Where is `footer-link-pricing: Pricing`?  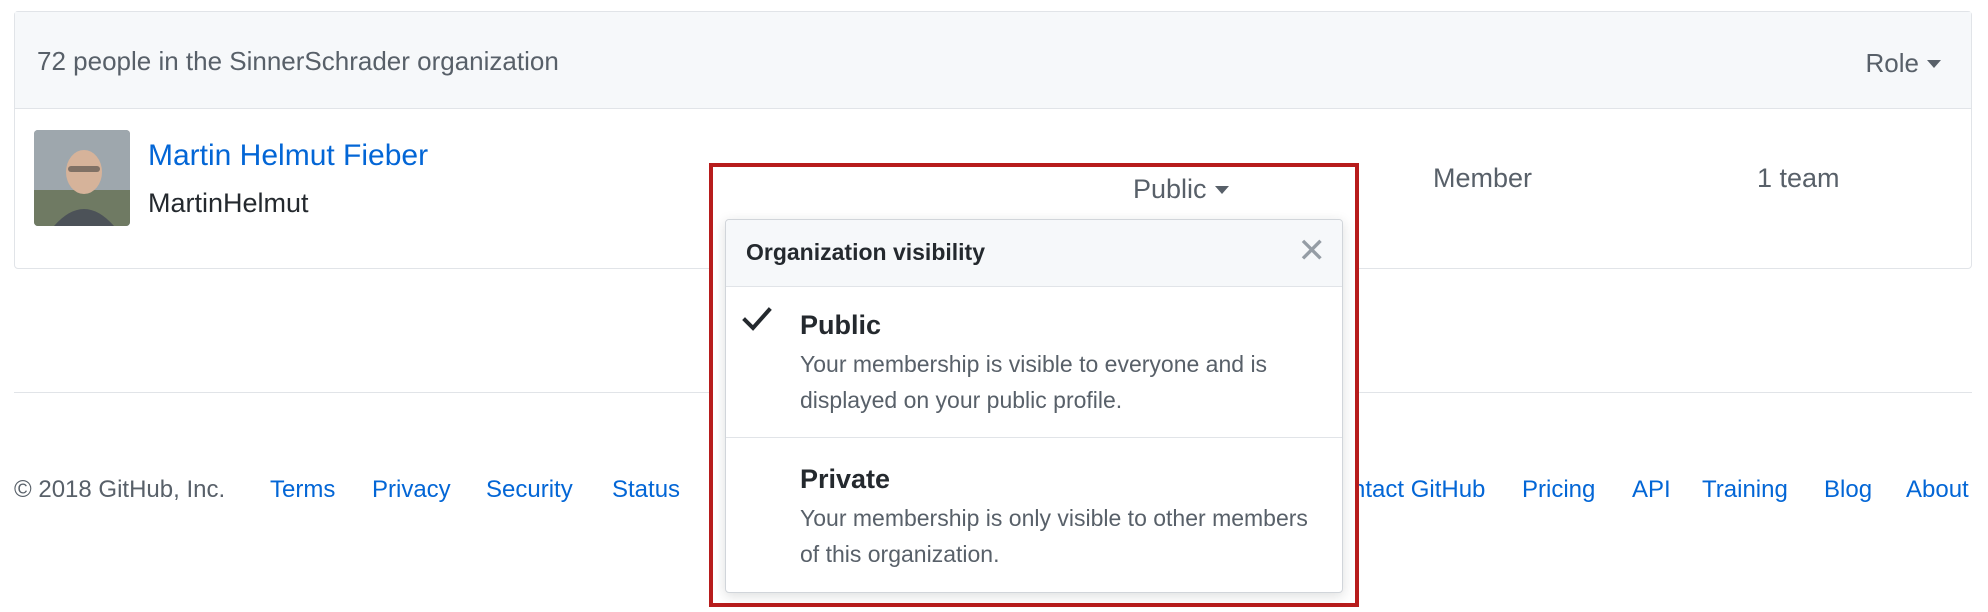 footer-link-pricing: Pricing is located at coordinates (1558, 490).